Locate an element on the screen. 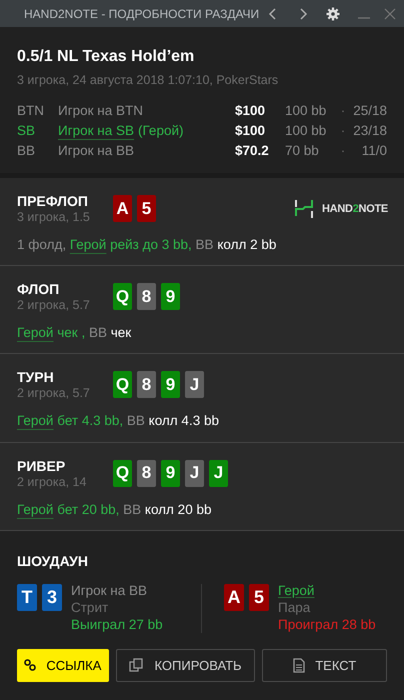 The image size is (404, 700). copy-button: КОПИРОВАТЬ is located at coordinates (186, 665).